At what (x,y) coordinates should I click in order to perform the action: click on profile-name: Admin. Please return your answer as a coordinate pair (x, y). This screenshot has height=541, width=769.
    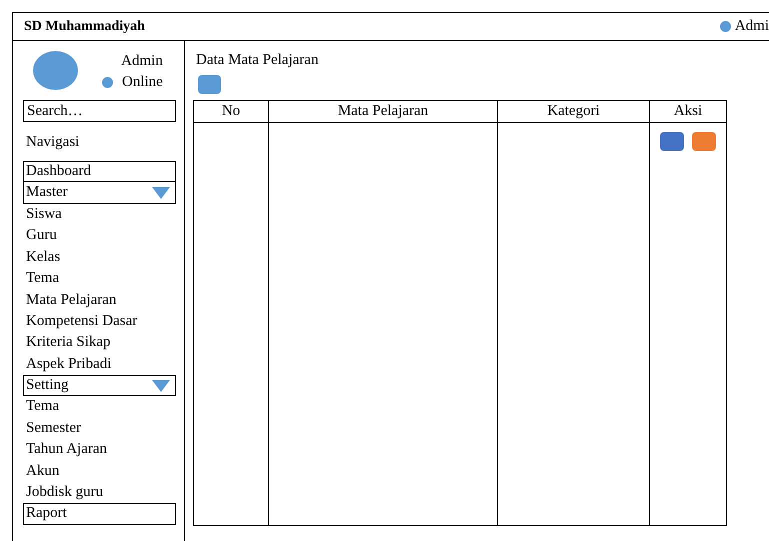
    Looking at the image, I should click on (142, 61).